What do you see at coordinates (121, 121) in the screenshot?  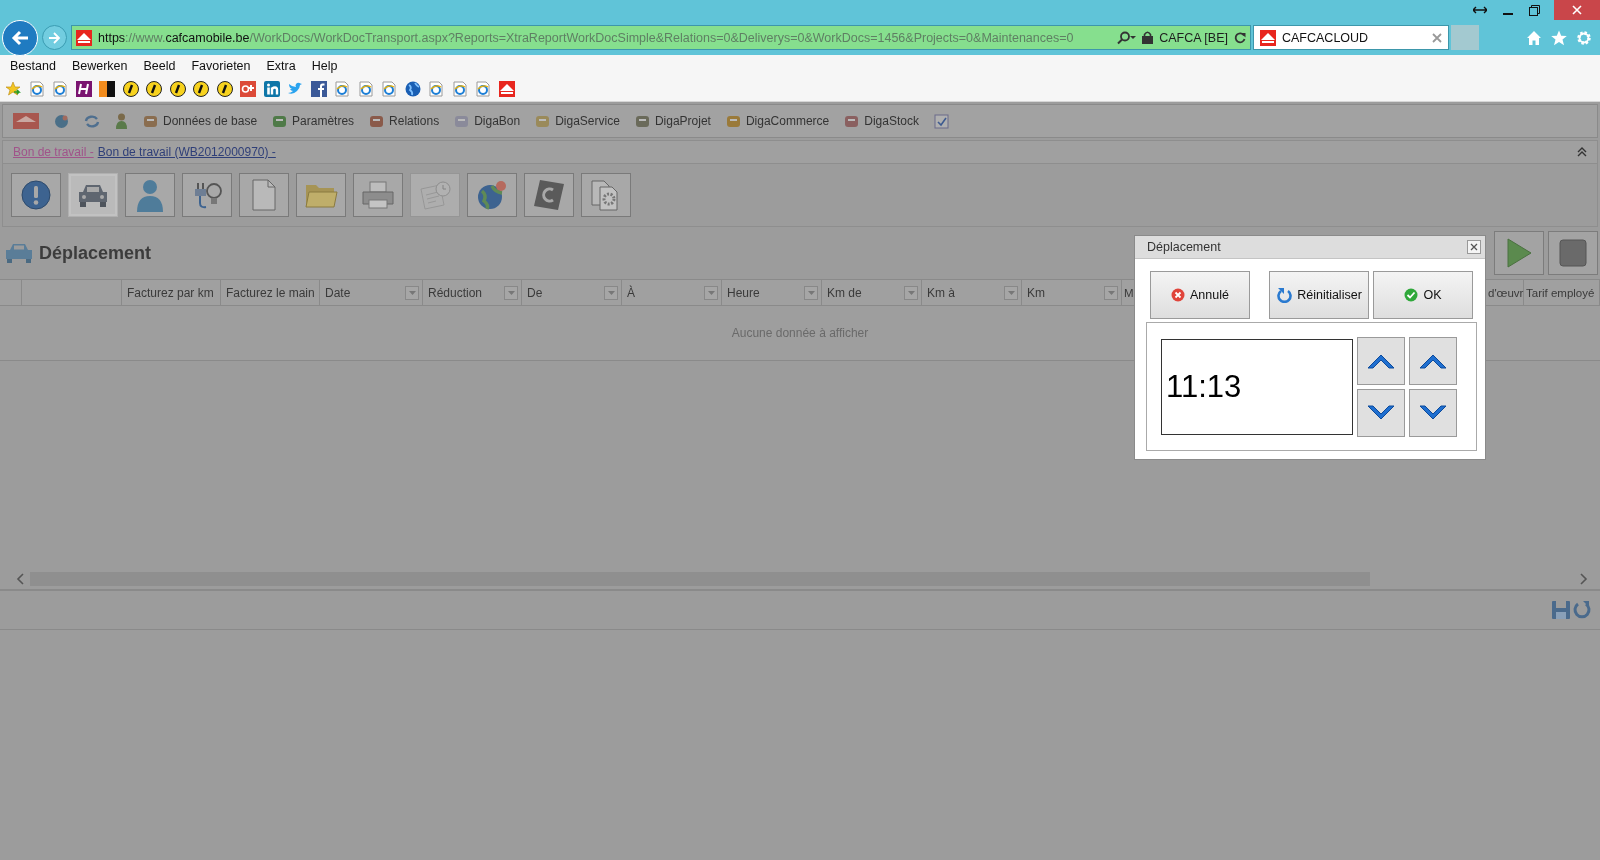 I see `person-icon` at bounding box center [121, 121].